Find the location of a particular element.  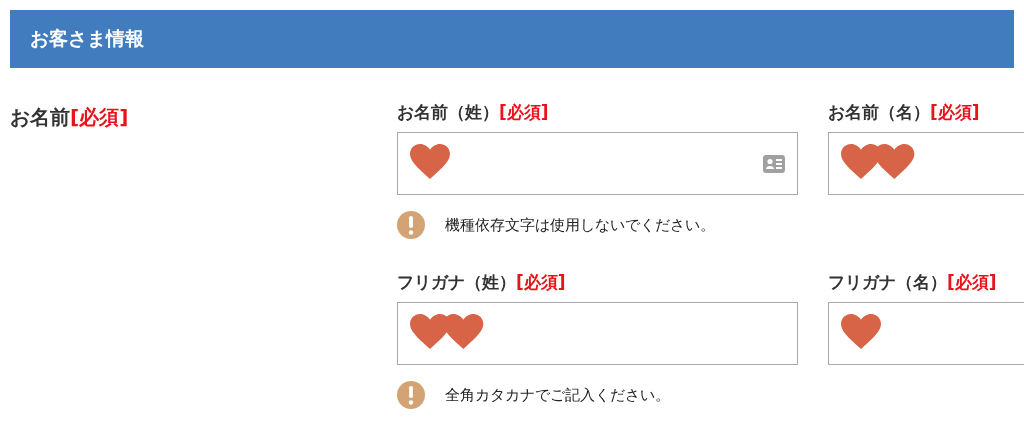

contact-card-icon is located at coordinates (774, 163).